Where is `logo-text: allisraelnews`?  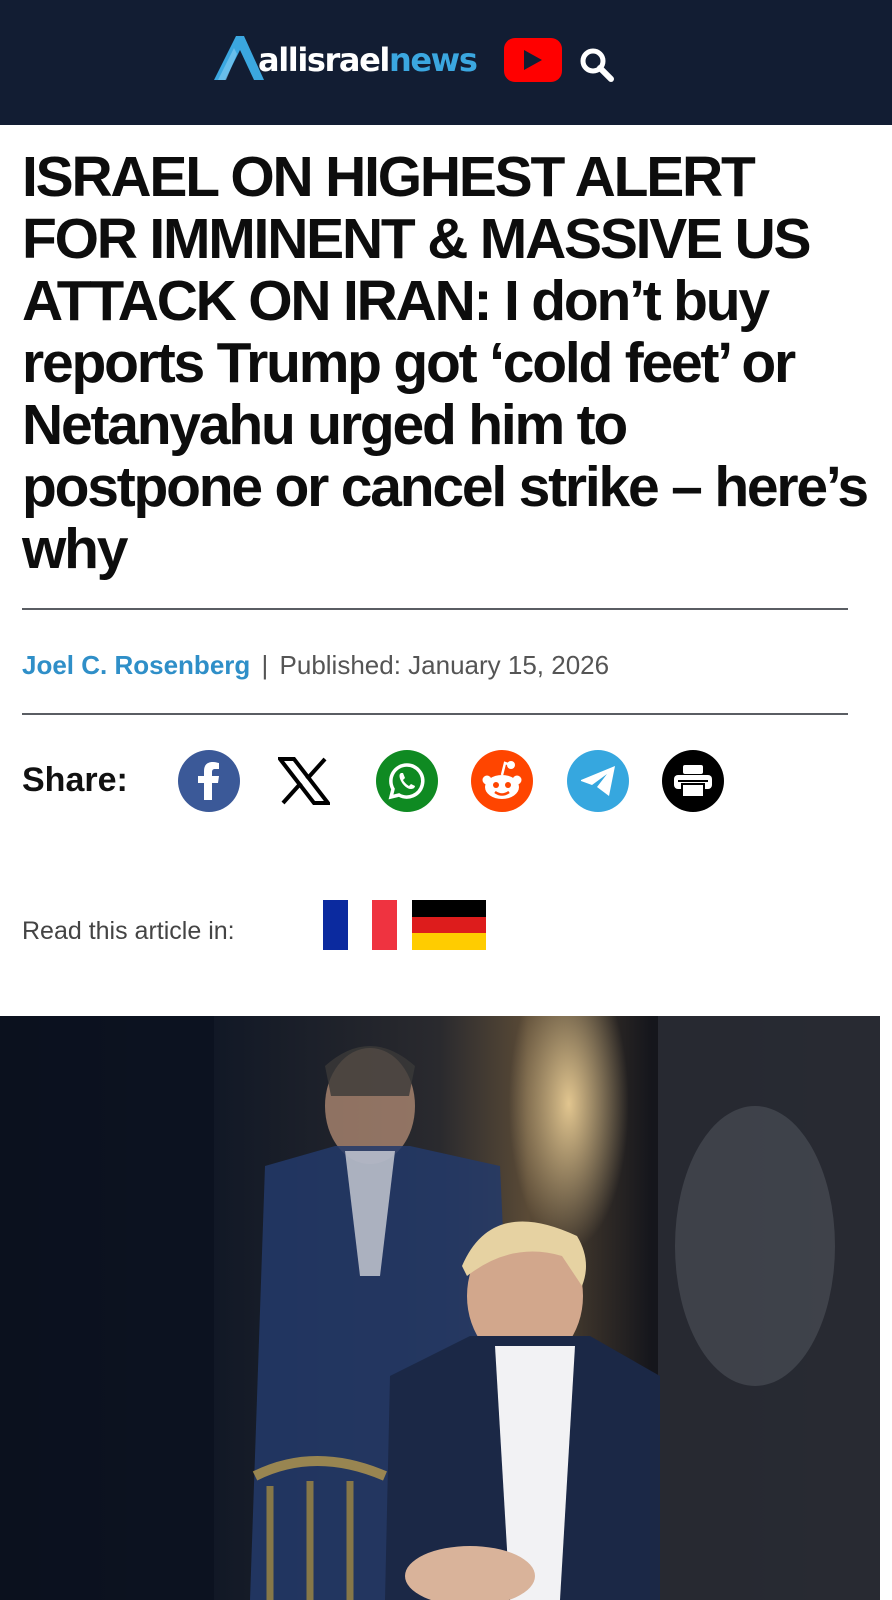 logo-text: allisraelnews is located at coordinates (368, 60).